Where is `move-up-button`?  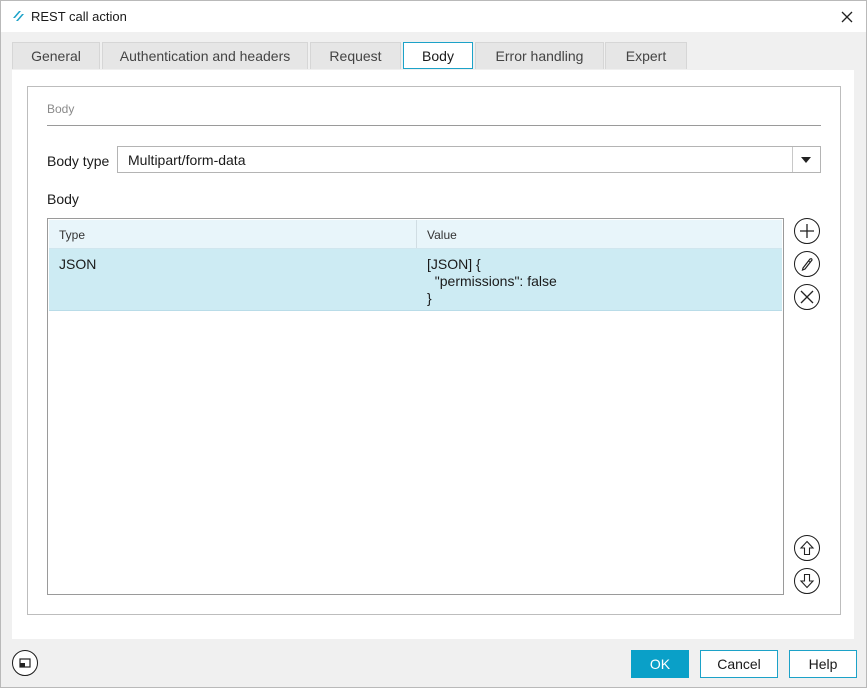 move-up-button is located at coordinates (807, 548).